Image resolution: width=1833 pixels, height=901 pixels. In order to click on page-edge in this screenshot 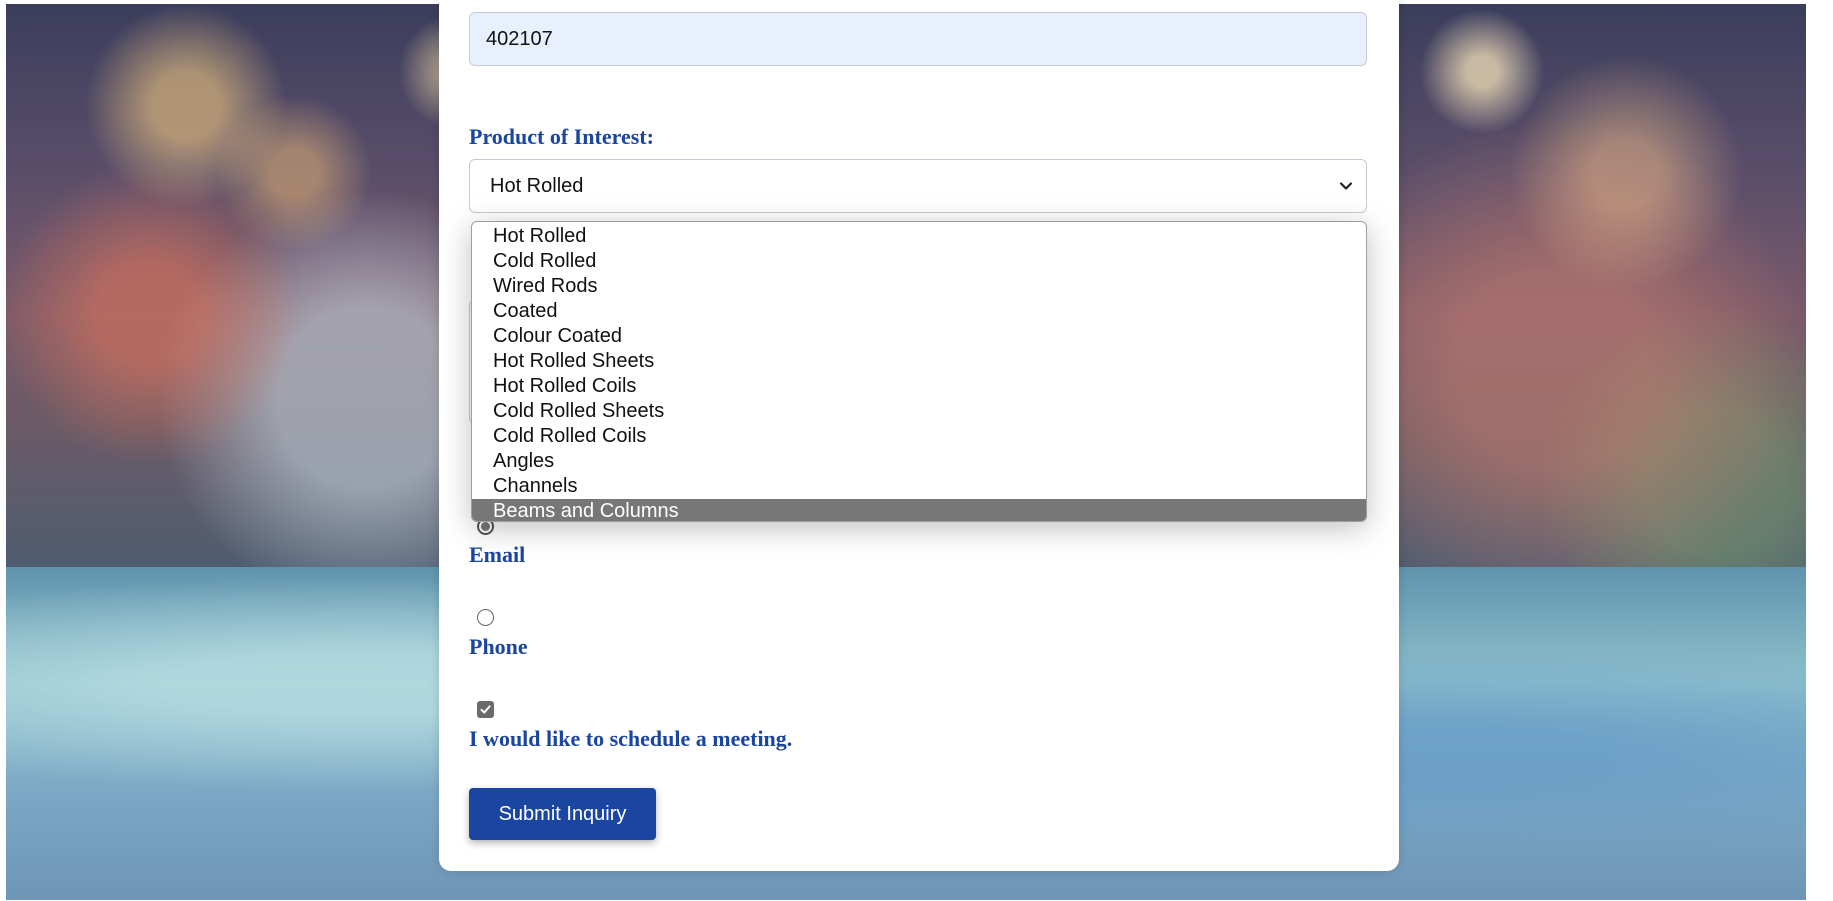, I will do `click(1819, 450)`.